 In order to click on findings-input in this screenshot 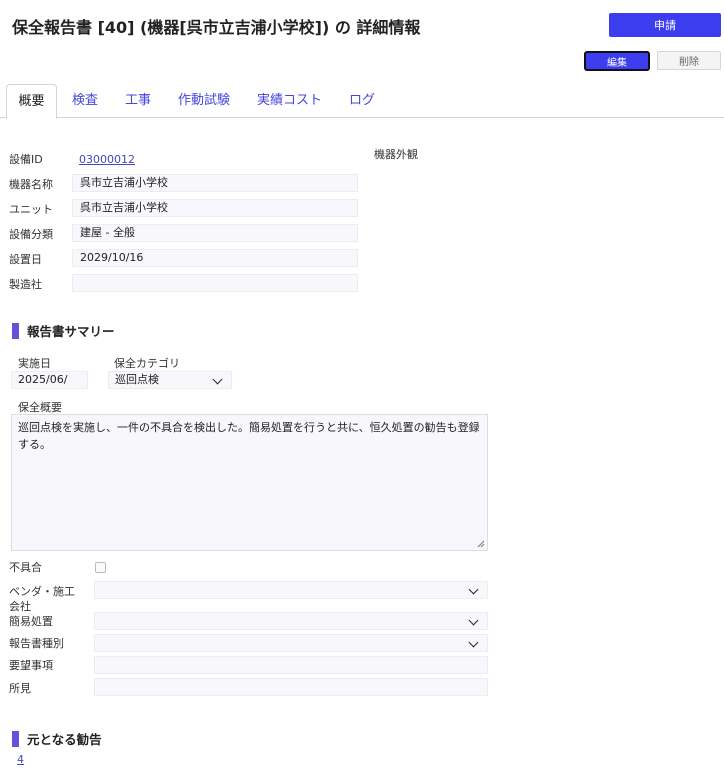, I will do `click(291, 687)`.